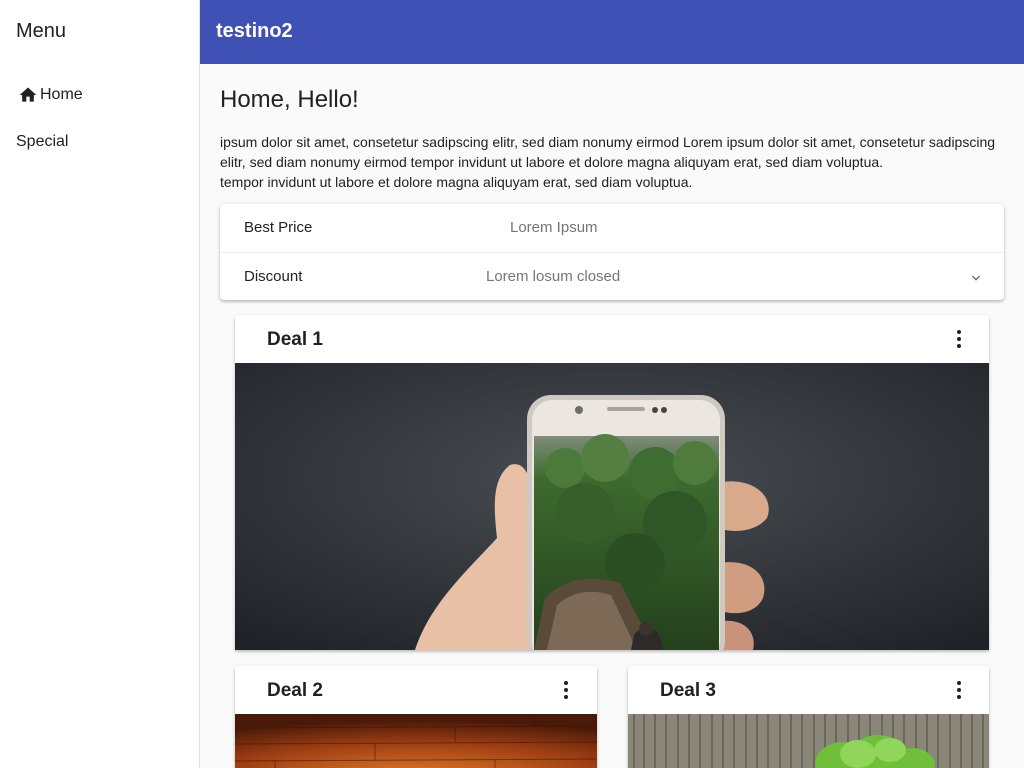 Image resolution: width=1024 pixels, height=768 pixels. What do you see at coordinates (278, 227) in the screenshot?
I see `panel-label: Best Price` at bounding box center [278, 227].